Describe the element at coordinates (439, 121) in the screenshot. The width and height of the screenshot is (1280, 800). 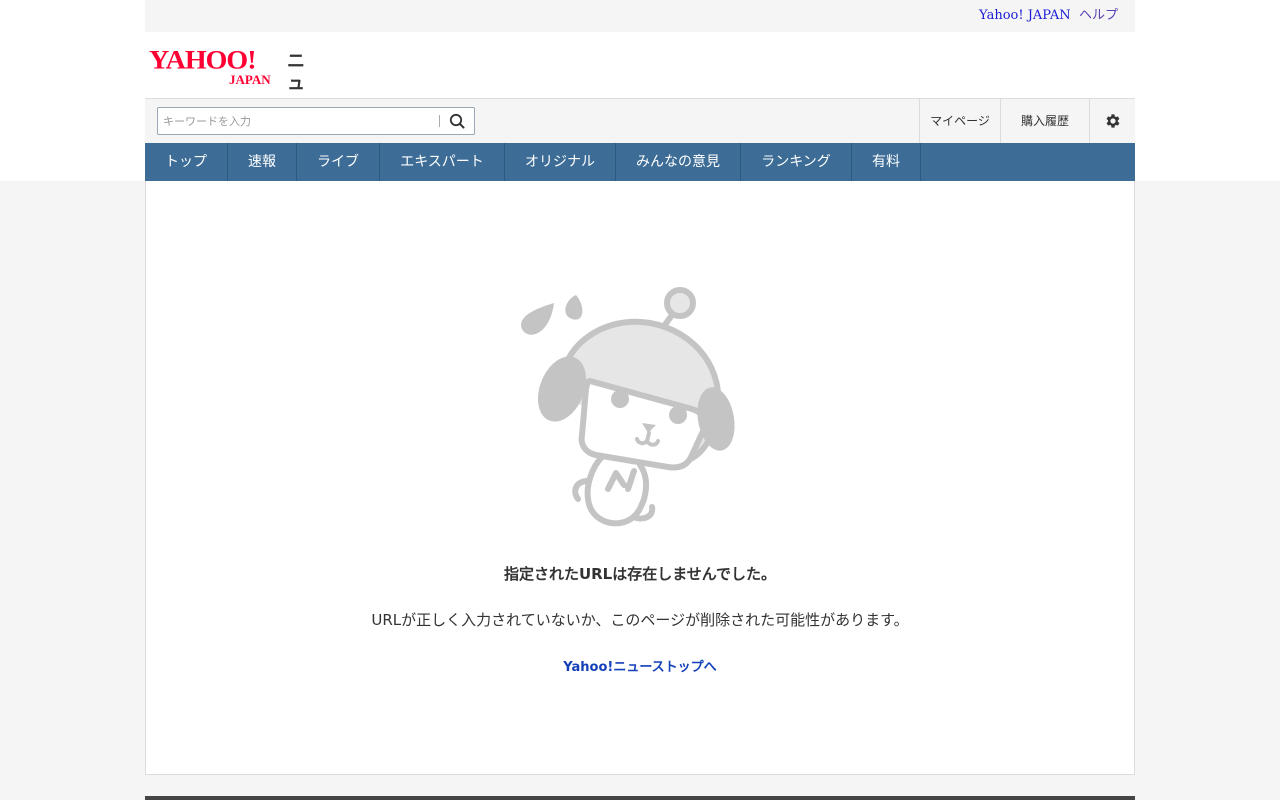
I see `search-divider` at that location.